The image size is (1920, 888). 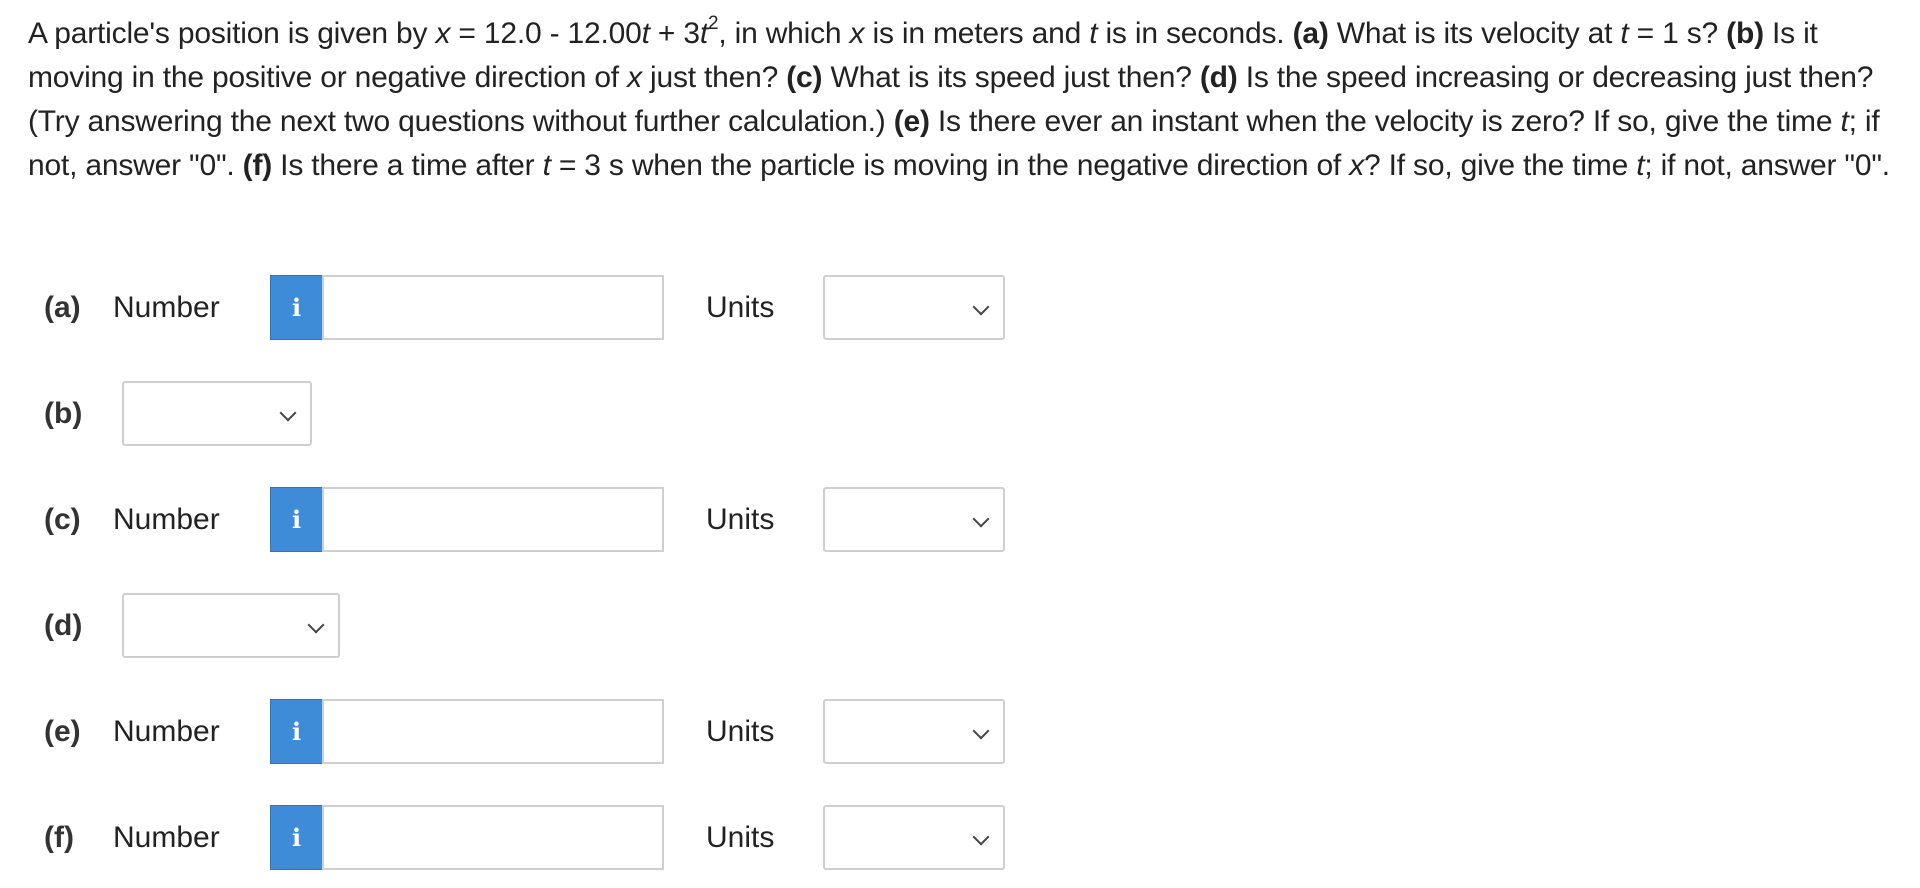 I want to click on part-b-label: (b), so click(x=63, y=413).